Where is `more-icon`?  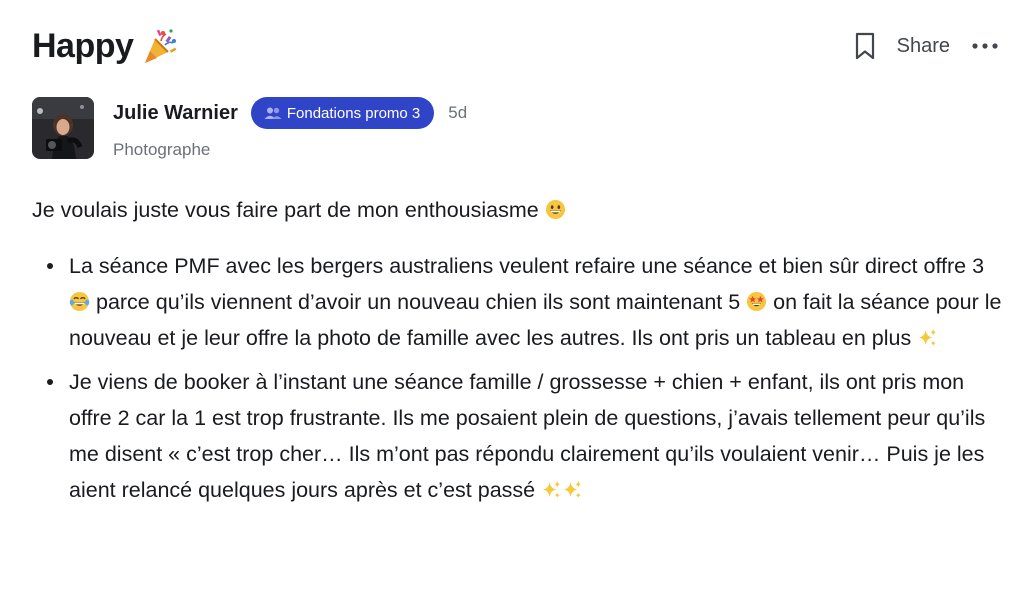
more-icon is located at coordinates (985, 46).